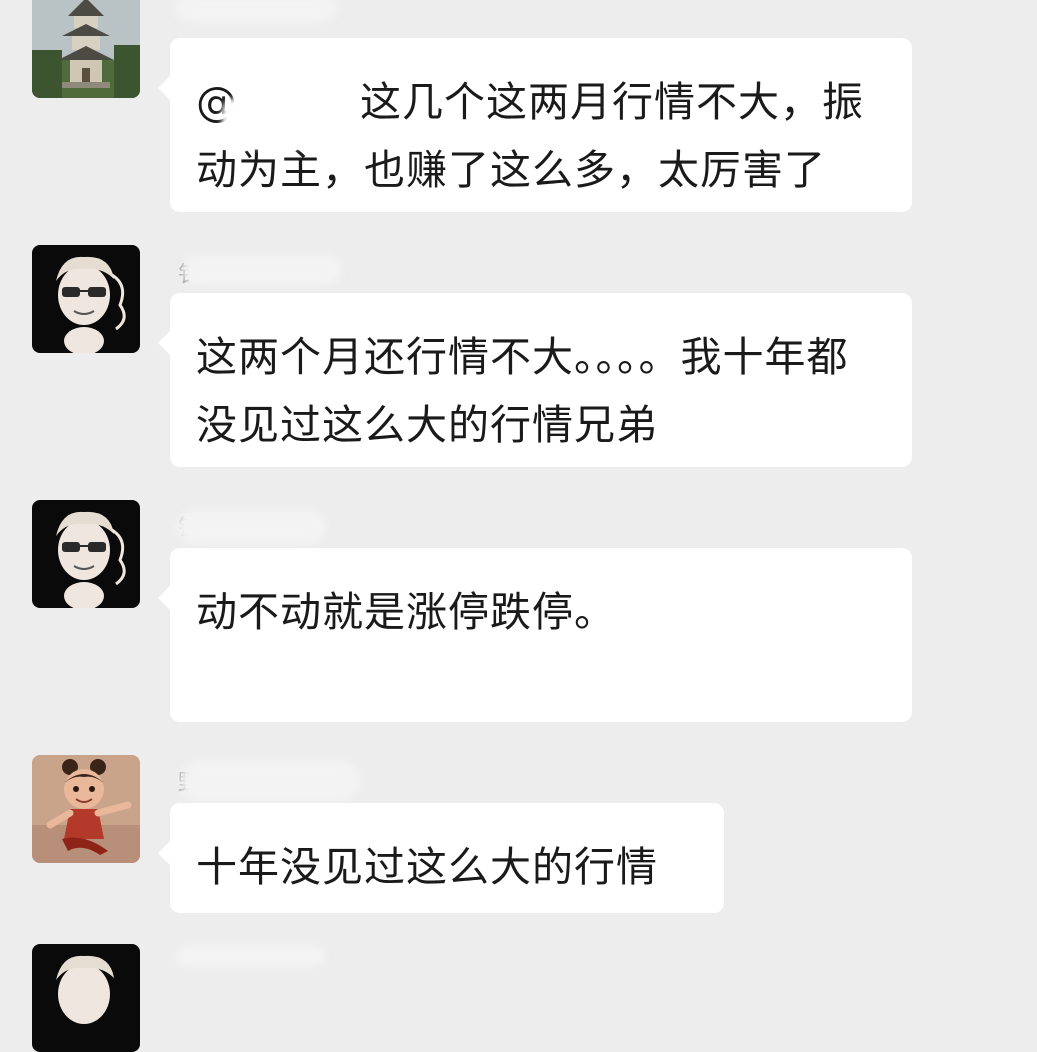 The width and height of the screenshot is (1037, 1052). Describe the element at coordinates (281, 123) in the screenshot. I see `redacted-name` at that location.